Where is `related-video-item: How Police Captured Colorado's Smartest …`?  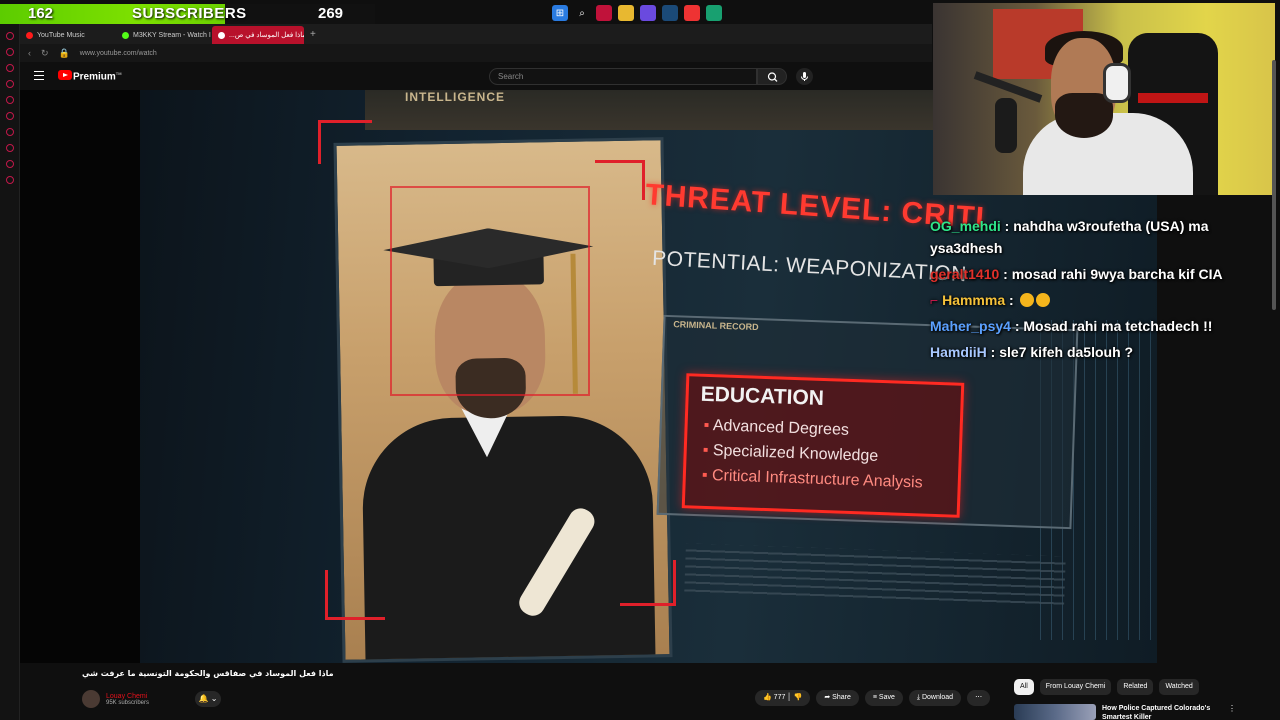 related-video-item: How Police Captured Colorado's Smartest … is located at coordinates (1125, 712).